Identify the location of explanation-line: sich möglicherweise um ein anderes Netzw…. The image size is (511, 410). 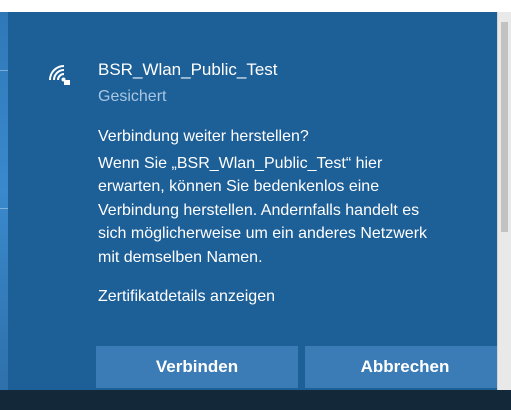
(263, 234).